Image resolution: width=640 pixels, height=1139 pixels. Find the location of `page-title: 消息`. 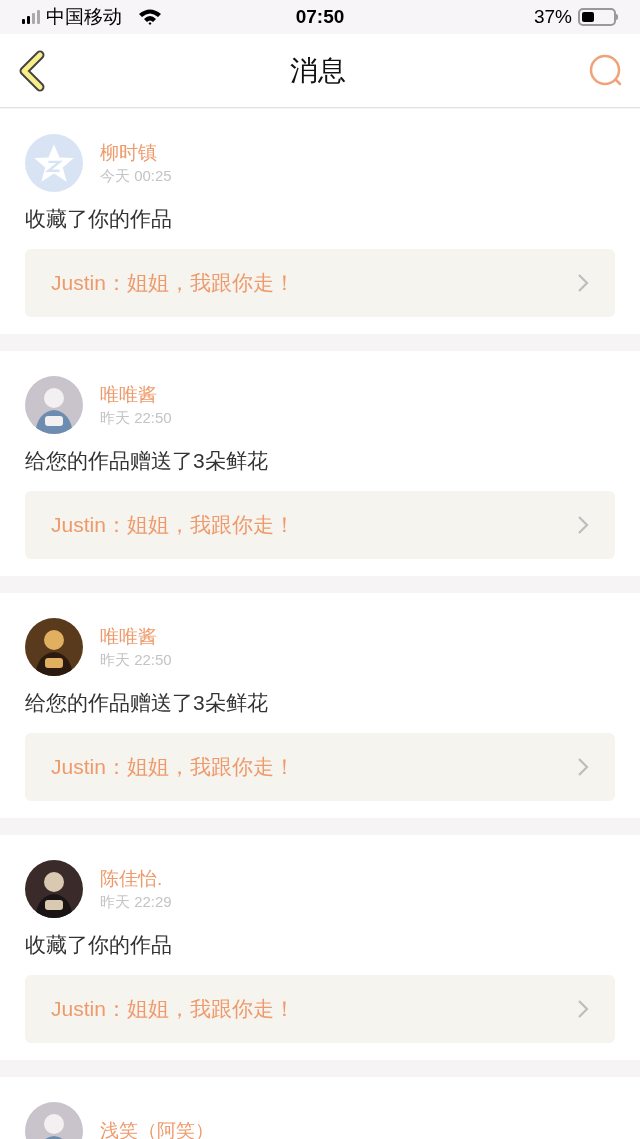

page-title: 消息 is located at coordinates (318, 70).